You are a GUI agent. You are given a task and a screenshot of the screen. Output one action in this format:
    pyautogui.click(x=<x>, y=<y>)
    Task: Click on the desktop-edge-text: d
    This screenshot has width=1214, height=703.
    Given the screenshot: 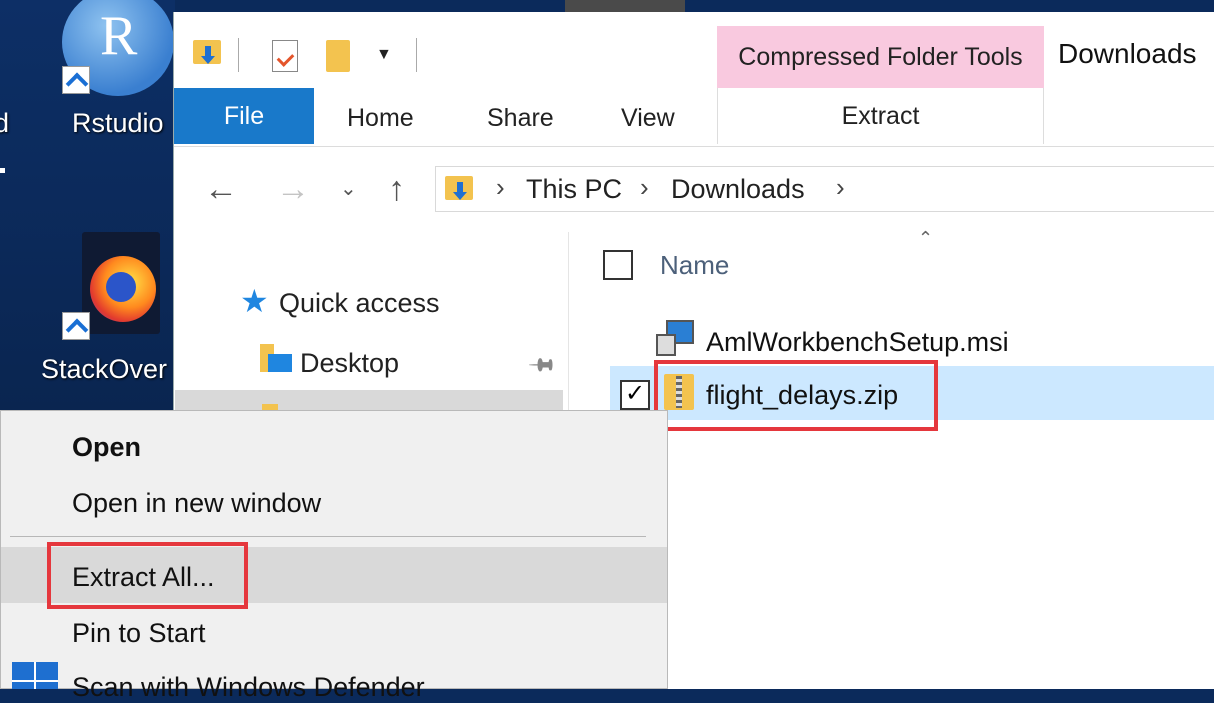 What is the action you would take?
    pyautogui.click(x=5, y=123)
    